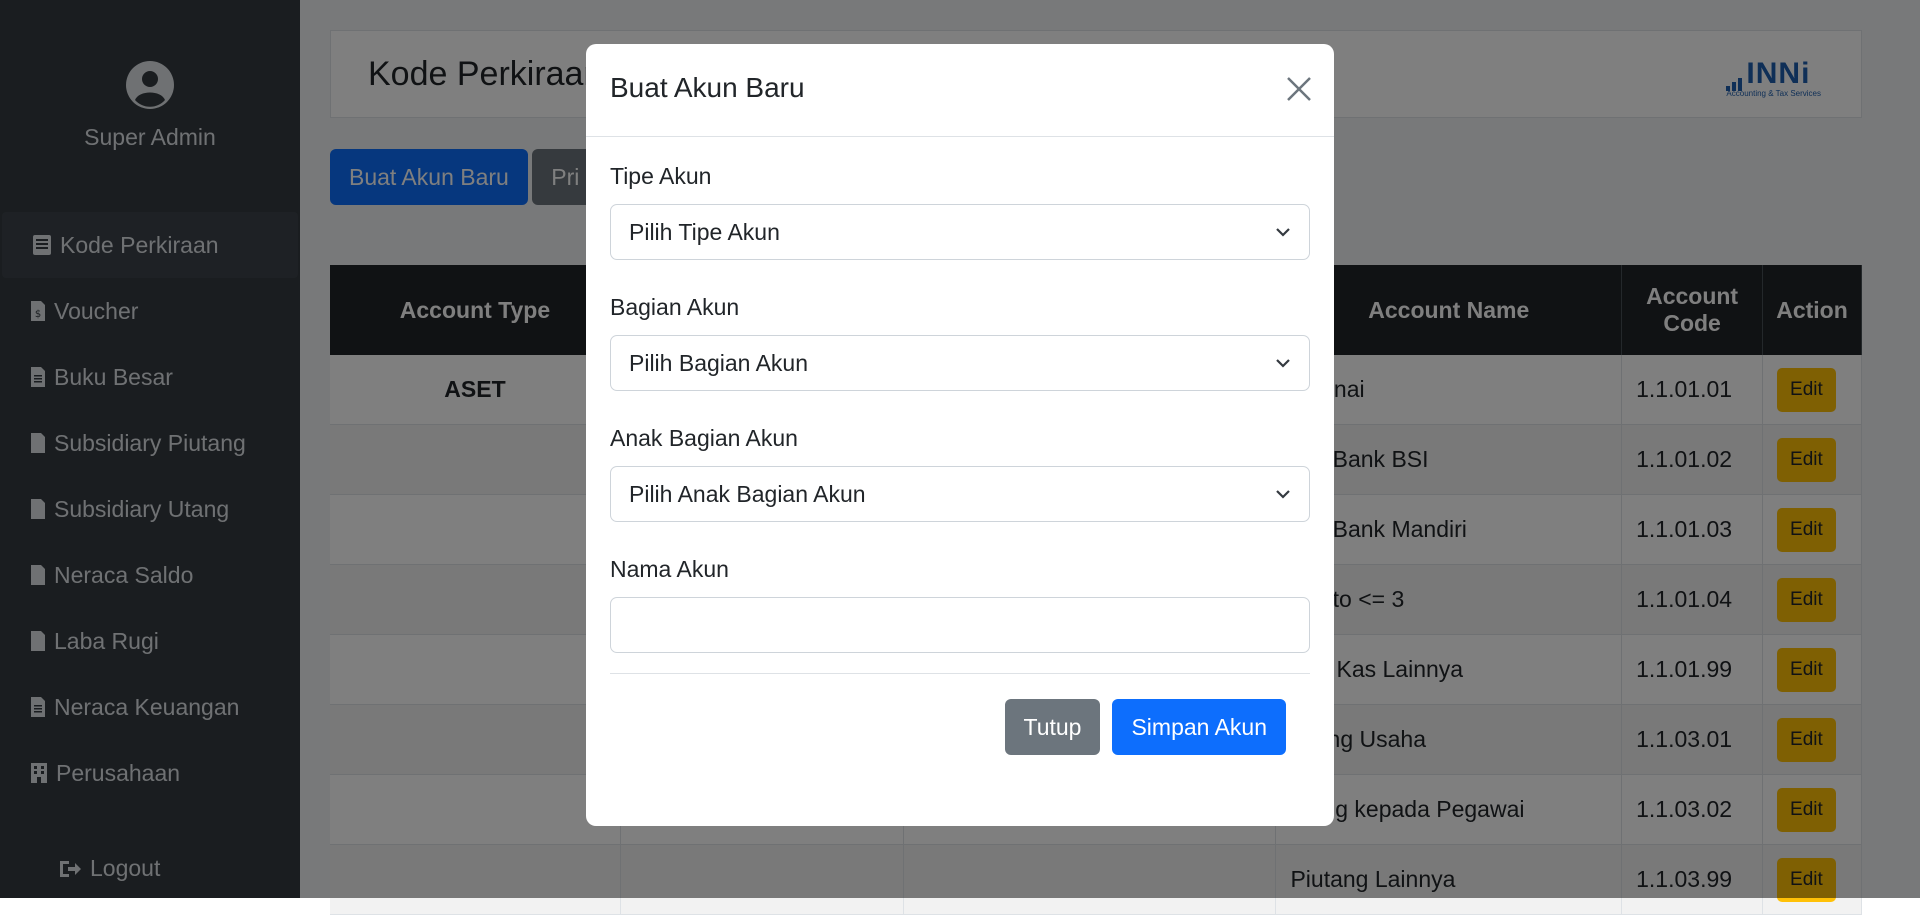 The height and width of the screenshot is (915, 1920). I want to click on tipe-akun-value: Pilih Tipe Akun, so click(704, 231).